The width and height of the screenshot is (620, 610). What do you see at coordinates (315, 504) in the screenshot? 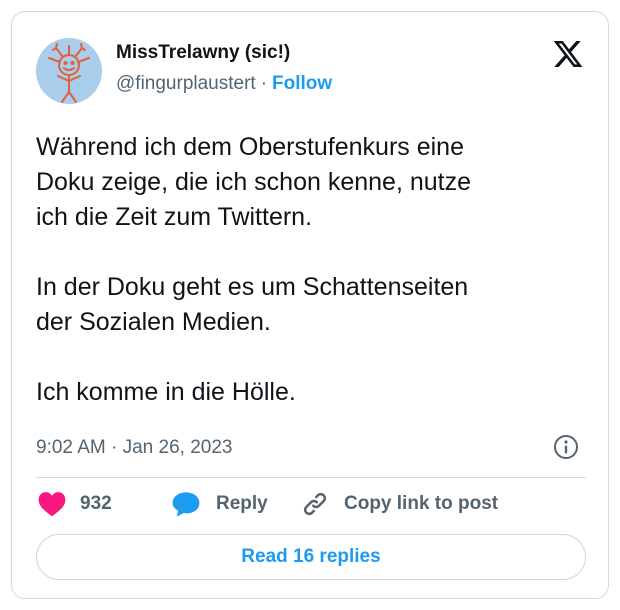
I see `link-icon` at bounding box center [315, 504].